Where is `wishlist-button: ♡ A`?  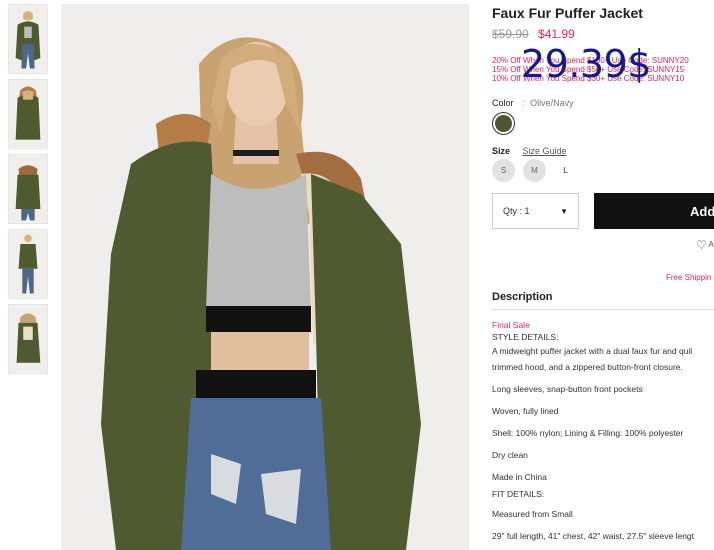 wishlist-button: ♡ A is located at coordinates (705, 245).